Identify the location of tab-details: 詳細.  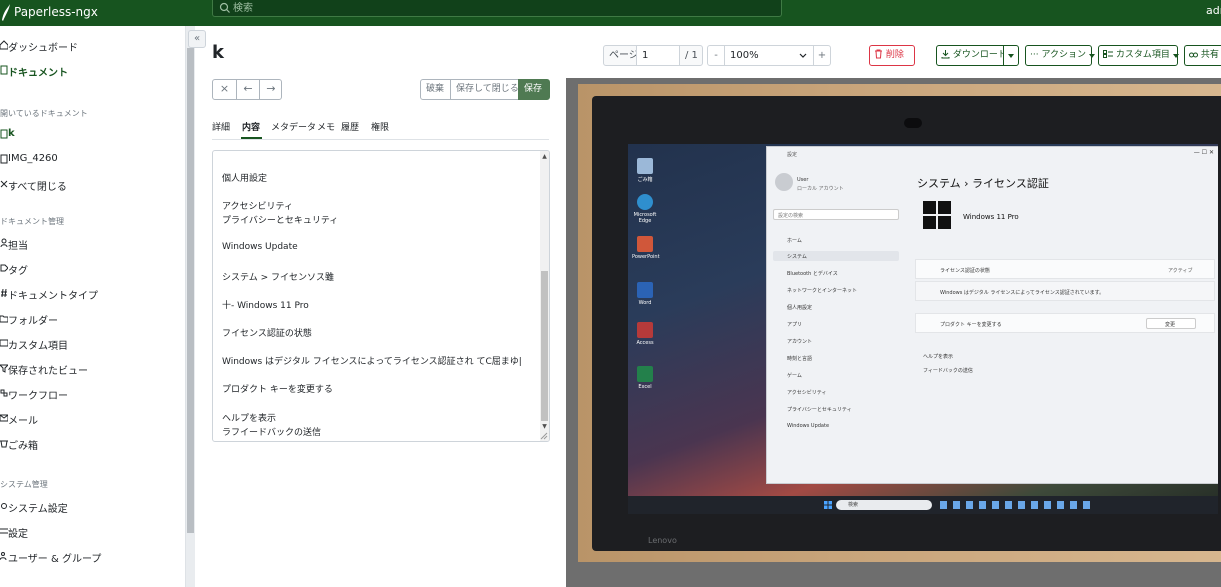
(221, 126).